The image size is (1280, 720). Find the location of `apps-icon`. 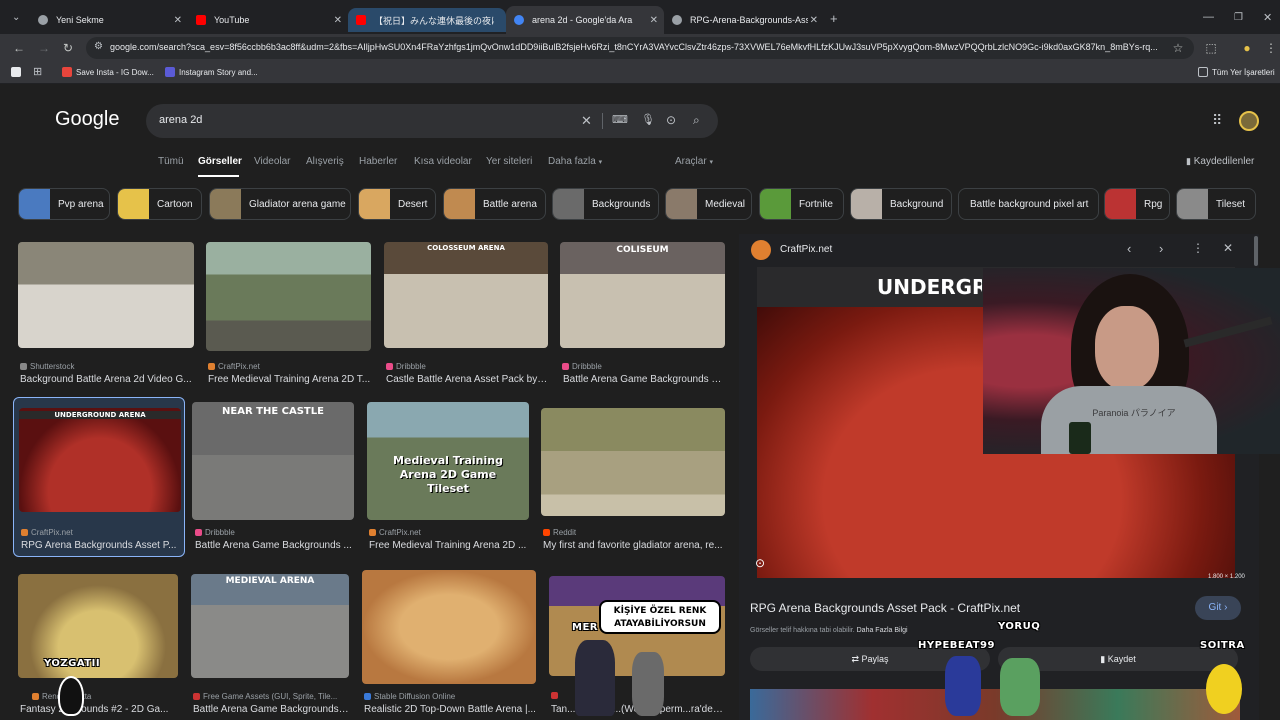

apps-icon is located at coordinates (16, 72).